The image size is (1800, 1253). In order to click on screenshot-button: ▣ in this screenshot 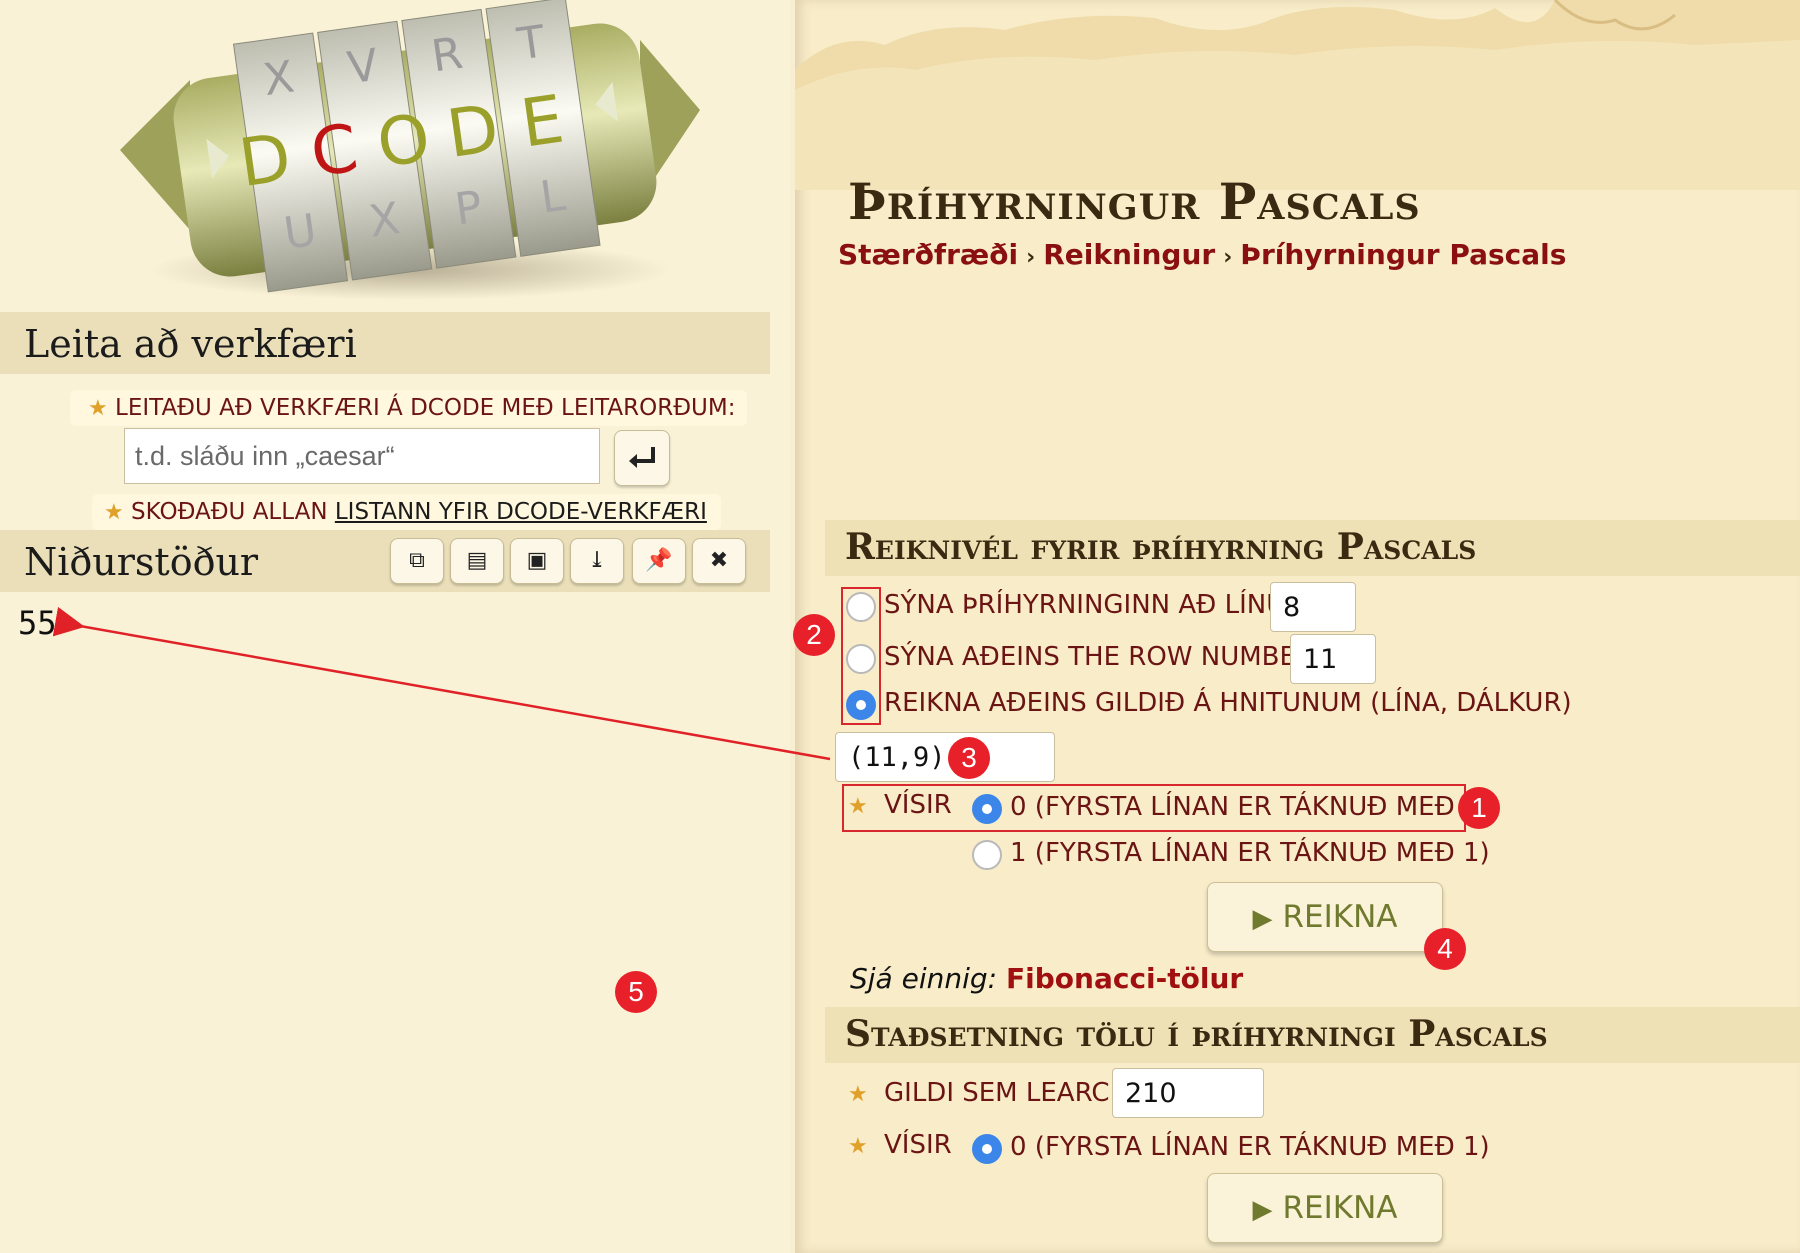, I will do `click(537, 561)`.